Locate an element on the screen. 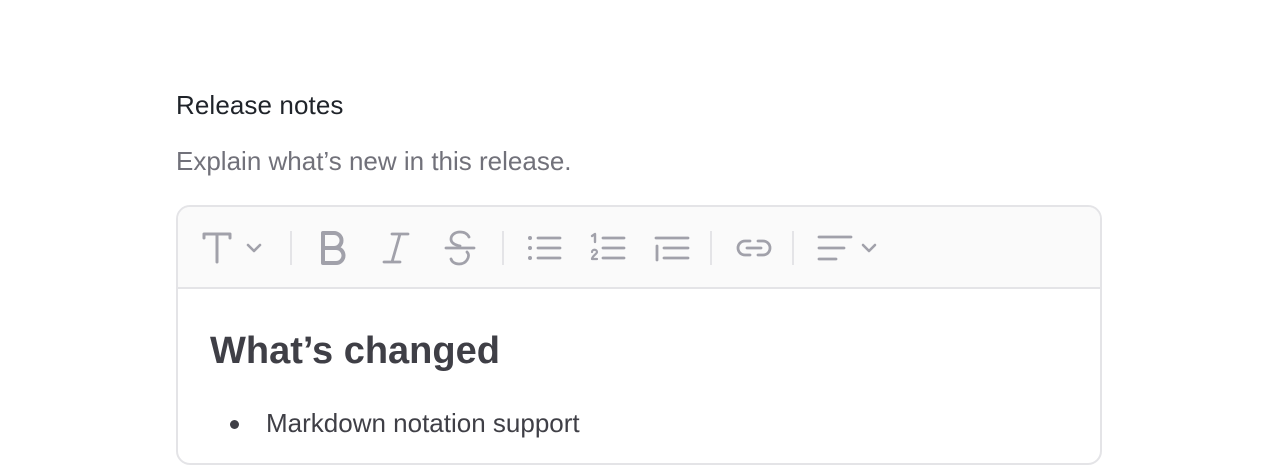 This screenshot has height=465, width=1280. bullet-list-button is located at coordinates (544, 248).